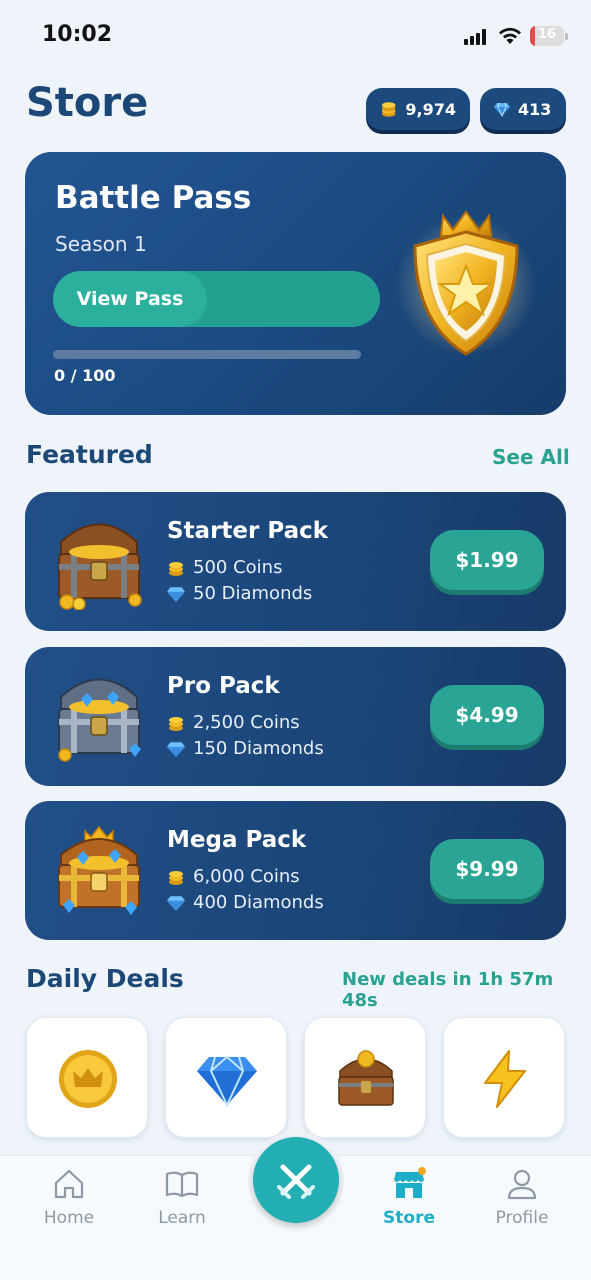 This screenshot has height=1280, width=591. What do you see at coordinates (410, 1182) in the screenshot?
I see `store-icon` at bounding box center [410, 1182].